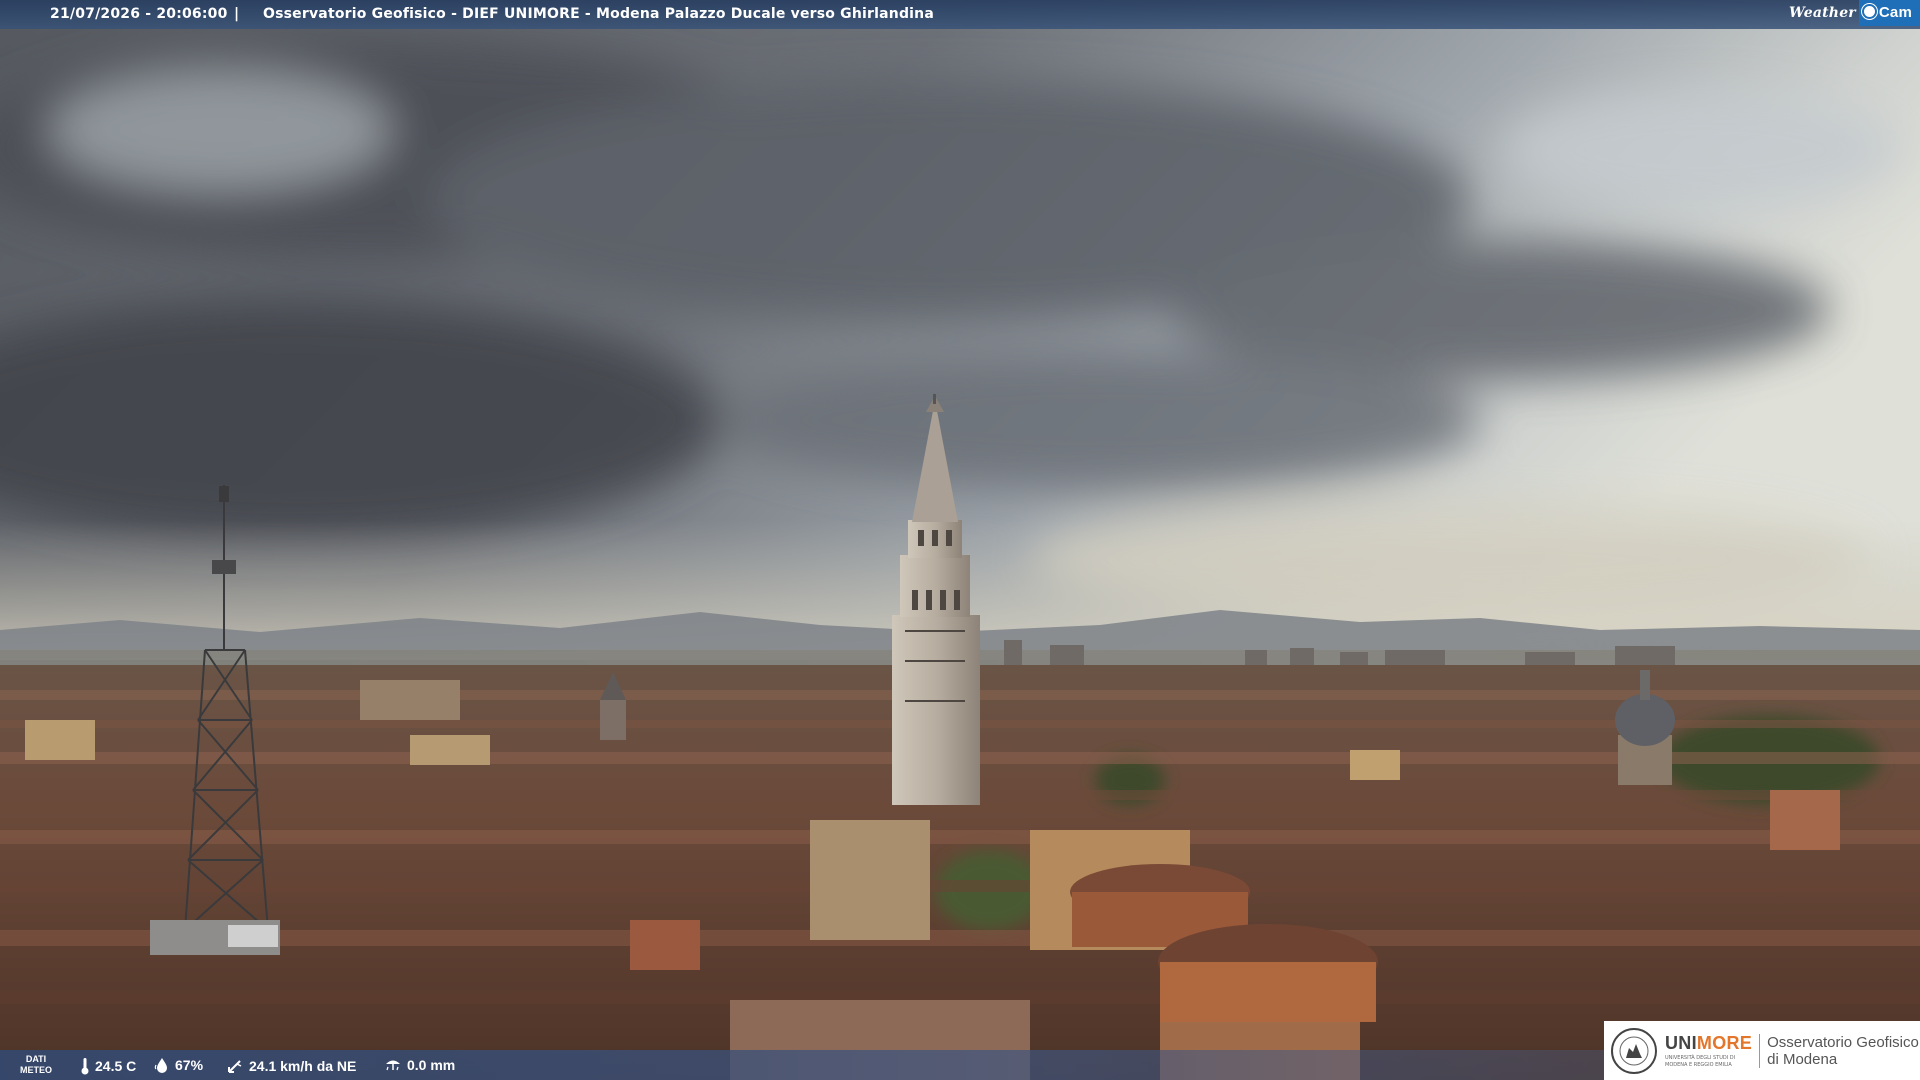 The image size is (1920, 1080). Describe the element at coordinates (1895, 12) in the screenshot. I see `brand-box-text: Cam` at that location.